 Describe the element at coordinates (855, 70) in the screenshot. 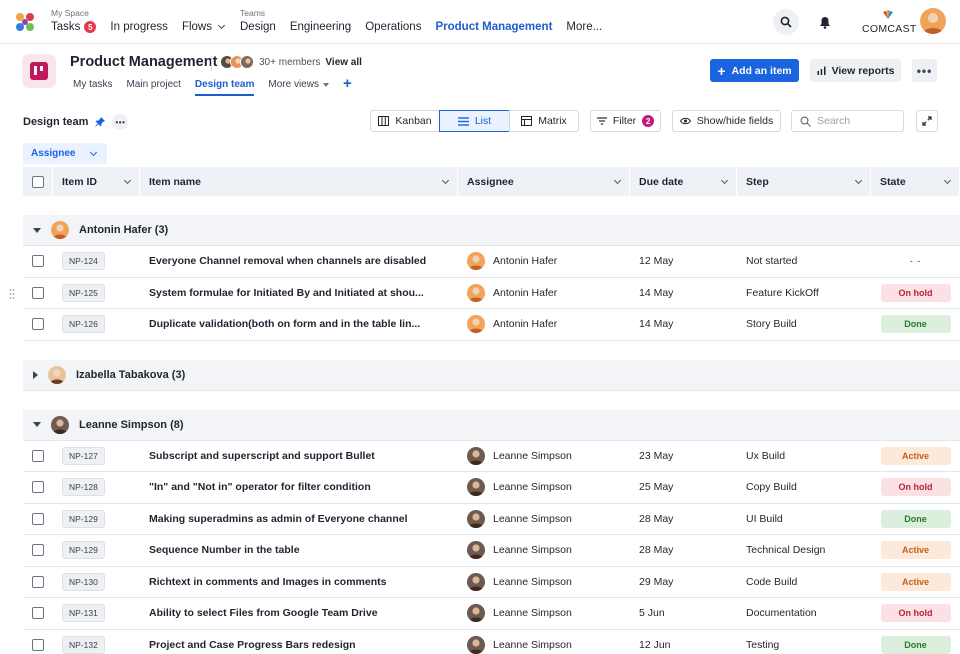

I see `view-reports-button: View reports` at that location.